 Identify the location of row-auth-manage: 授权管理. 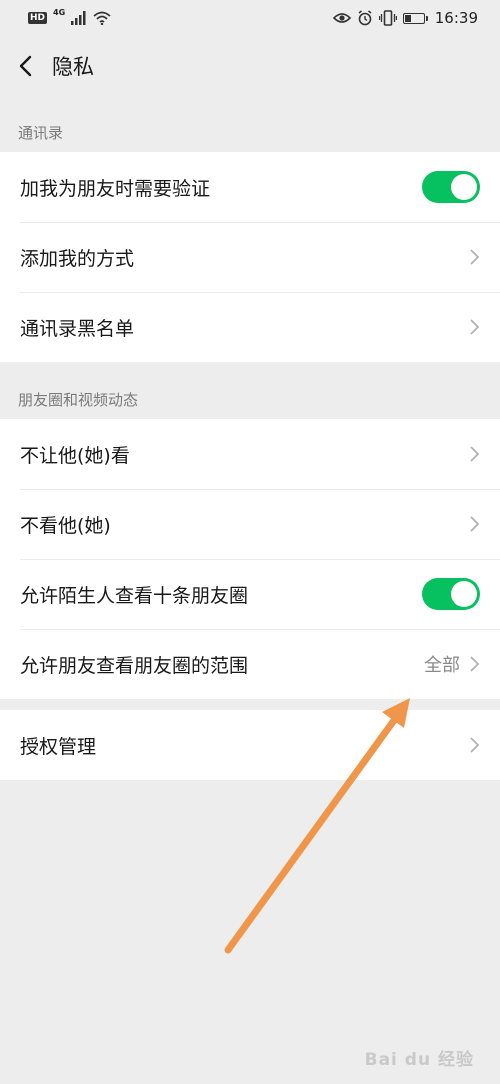
(250, 745).